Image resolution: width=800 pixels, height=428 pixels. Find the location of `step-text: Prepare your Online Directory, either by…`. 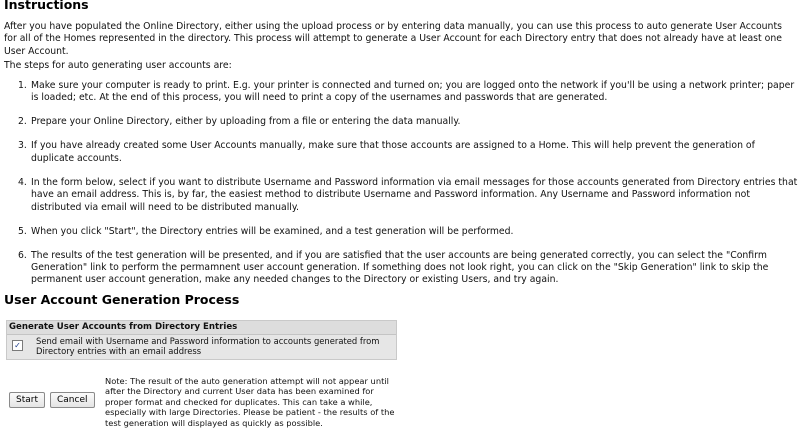

step-text: Prepare your Online Directory, either by… is located at coordinates (246, 122).